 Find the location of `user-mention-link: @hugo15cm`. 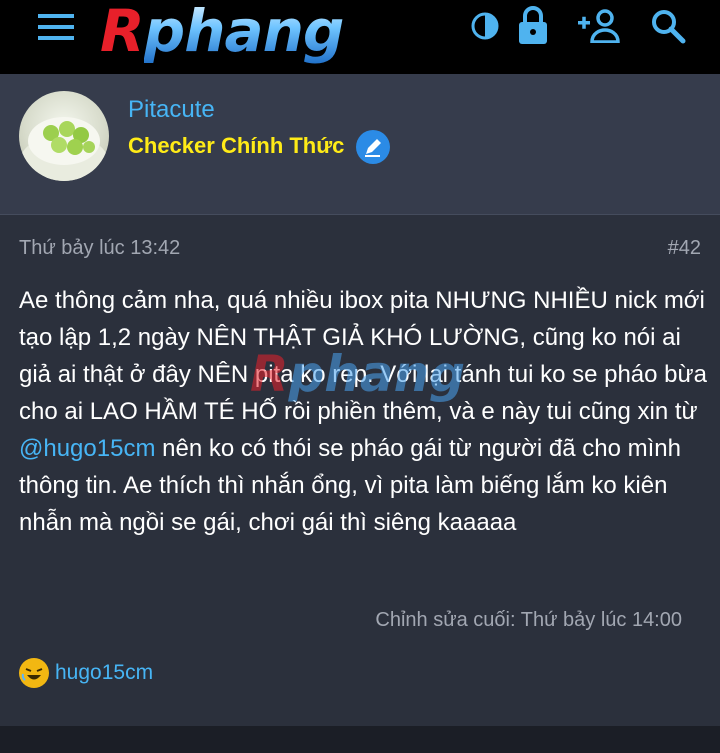

user-mention-link: @hugo15cm is located at coordinates (87, 448).